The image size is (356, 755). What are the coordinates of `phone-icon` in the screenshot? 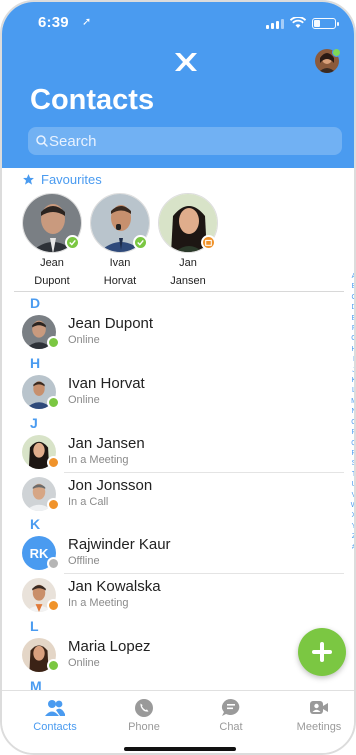 It's located at (144, 708).